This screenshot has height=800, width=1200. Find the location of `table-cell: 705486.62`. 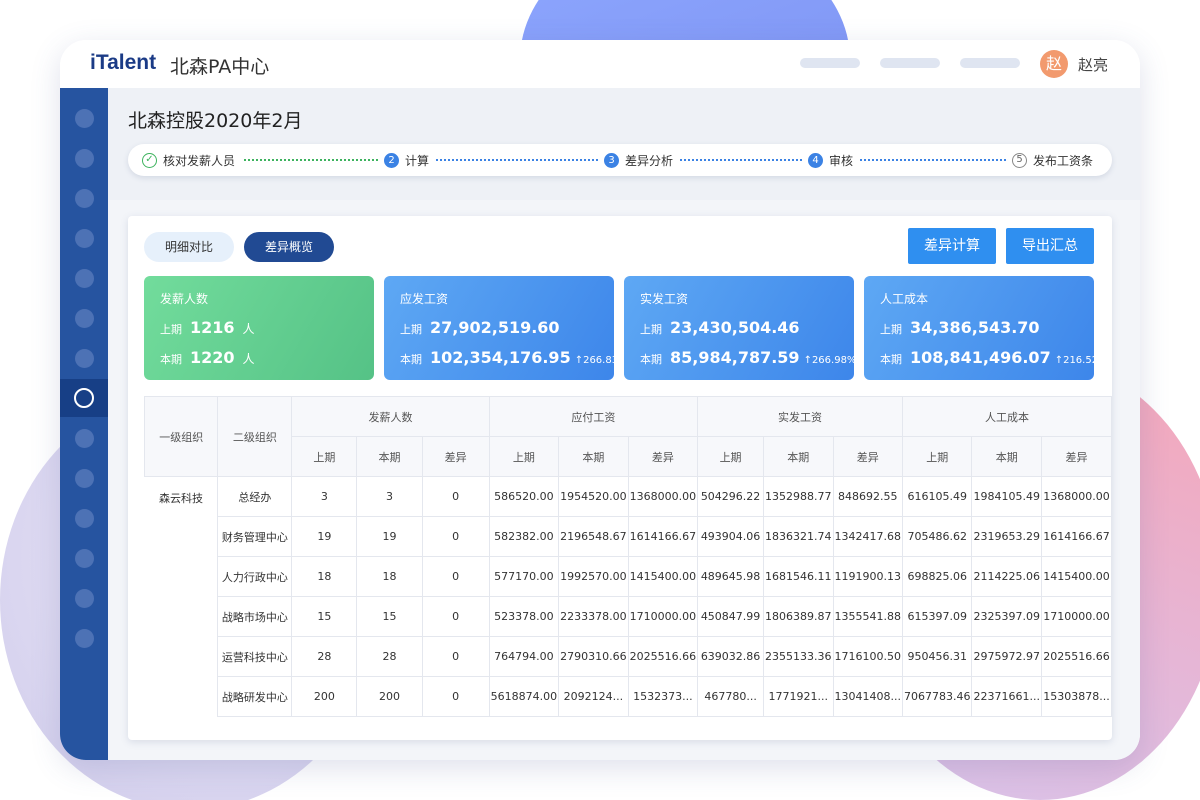

table-cell: 705486.62 is located at coordinates (937, 536).